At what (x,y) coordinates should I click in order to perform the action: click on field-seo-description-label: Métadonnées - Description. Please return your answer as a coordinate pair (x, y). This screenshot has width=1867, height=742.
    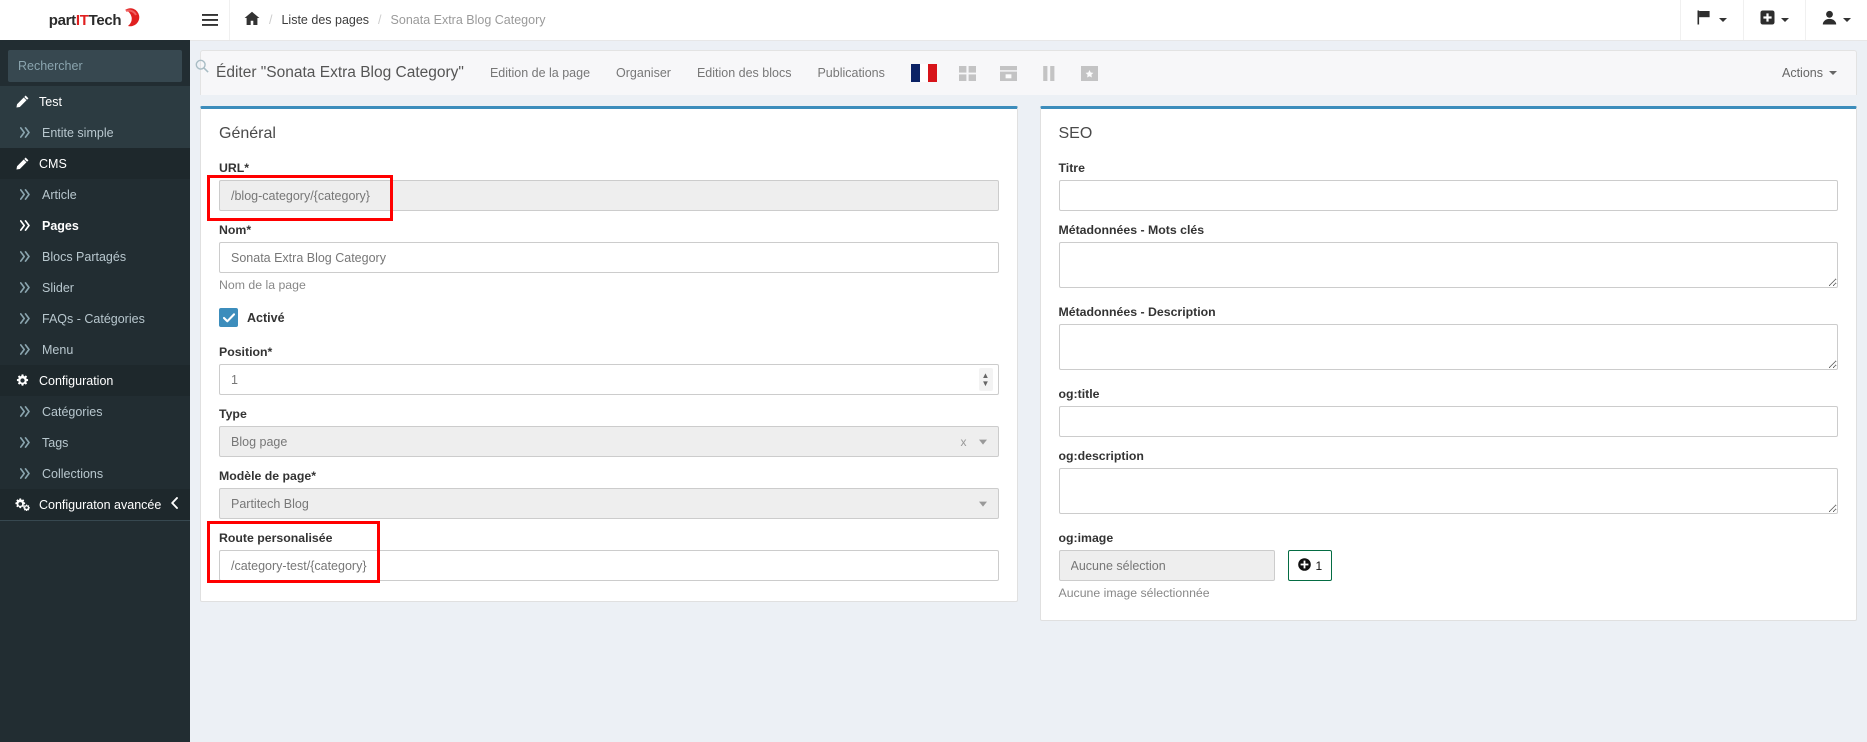
    Looking at the image, I should click on (1137, 312).